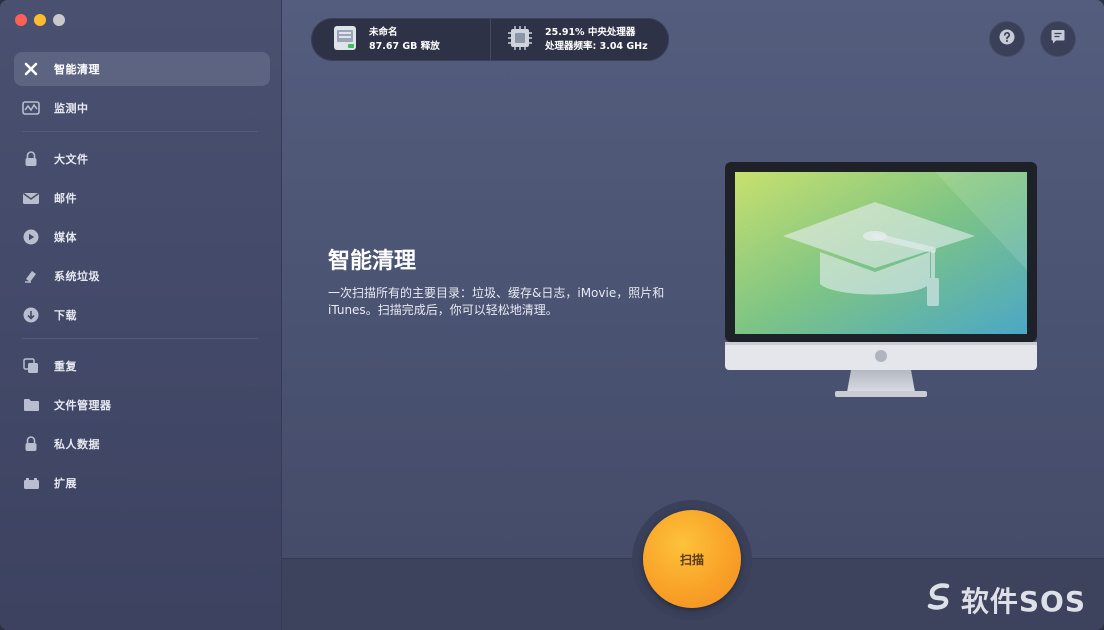 This screenshot has width=1104, height=630. I want to click on disk-status: 未命名 87.67 GB 释放, so click(401, 39).